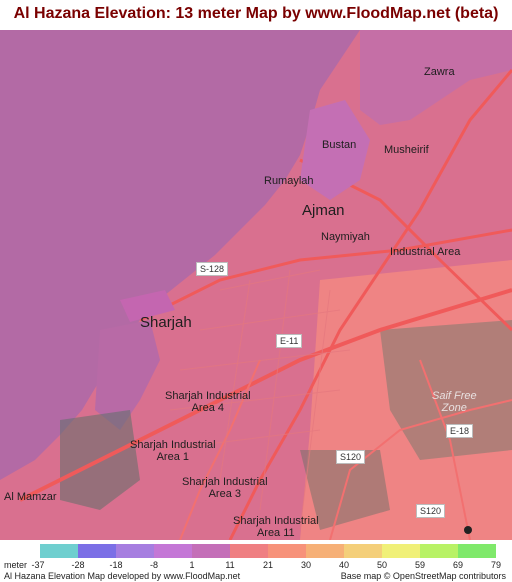  Describe the element at coordinates (116, 565) in the screenshot. I see `legend-tick-label: -18` at that location.